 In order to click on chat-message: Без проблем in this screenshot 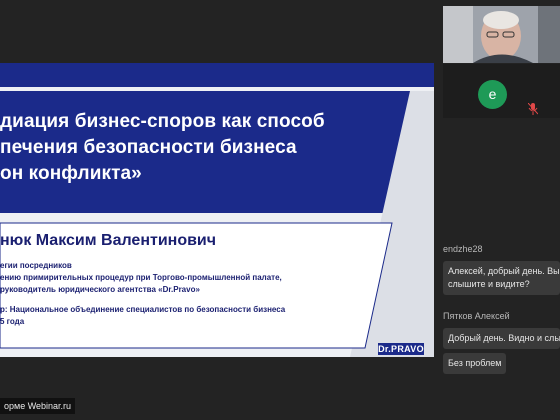, I will do `click(475, 363)`.